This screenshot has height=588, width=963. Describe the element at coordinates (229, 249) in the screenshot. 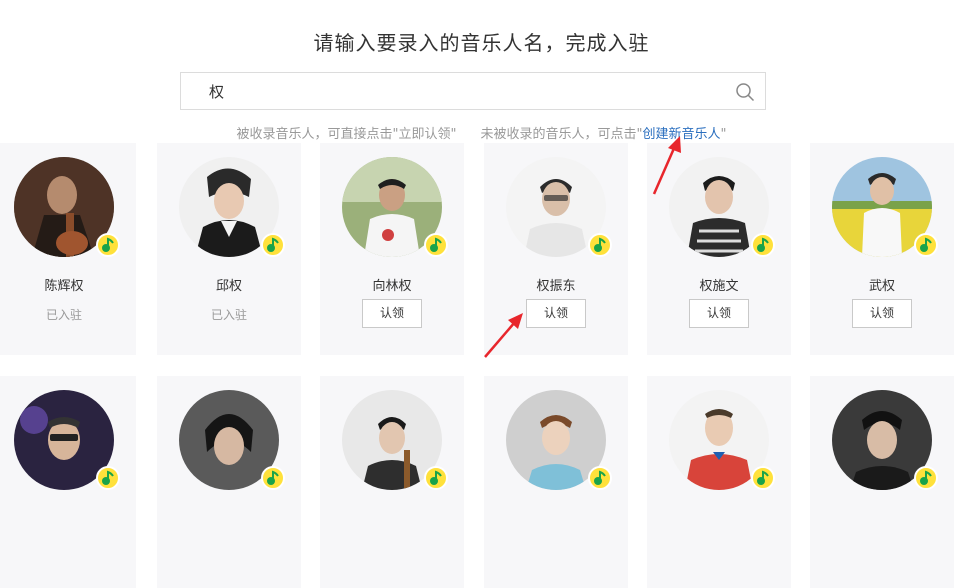

I see `artist-card: 邱权 已入驻` at that location.